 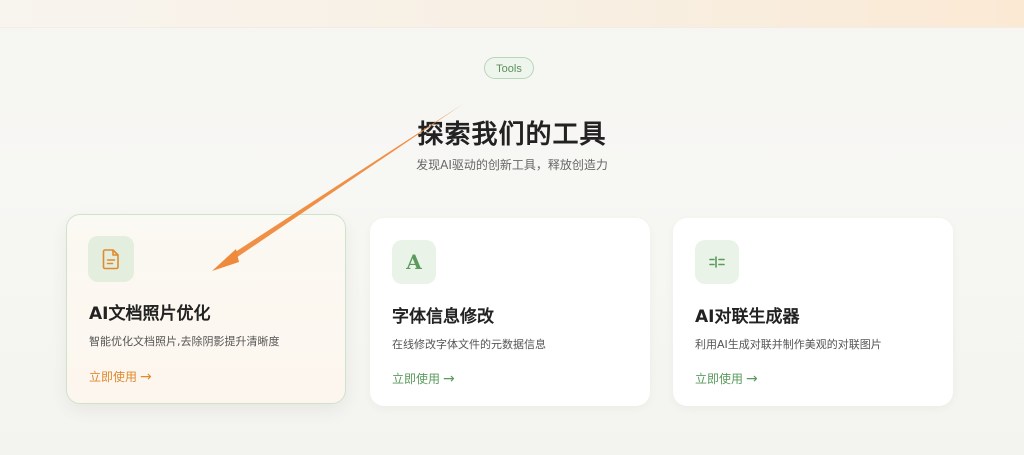 I want to click on tool-card-couplet: AI对联生成器 利用AI生成对联并制作美观的对联图片 立即使用 →, so click(x=813, y=312).